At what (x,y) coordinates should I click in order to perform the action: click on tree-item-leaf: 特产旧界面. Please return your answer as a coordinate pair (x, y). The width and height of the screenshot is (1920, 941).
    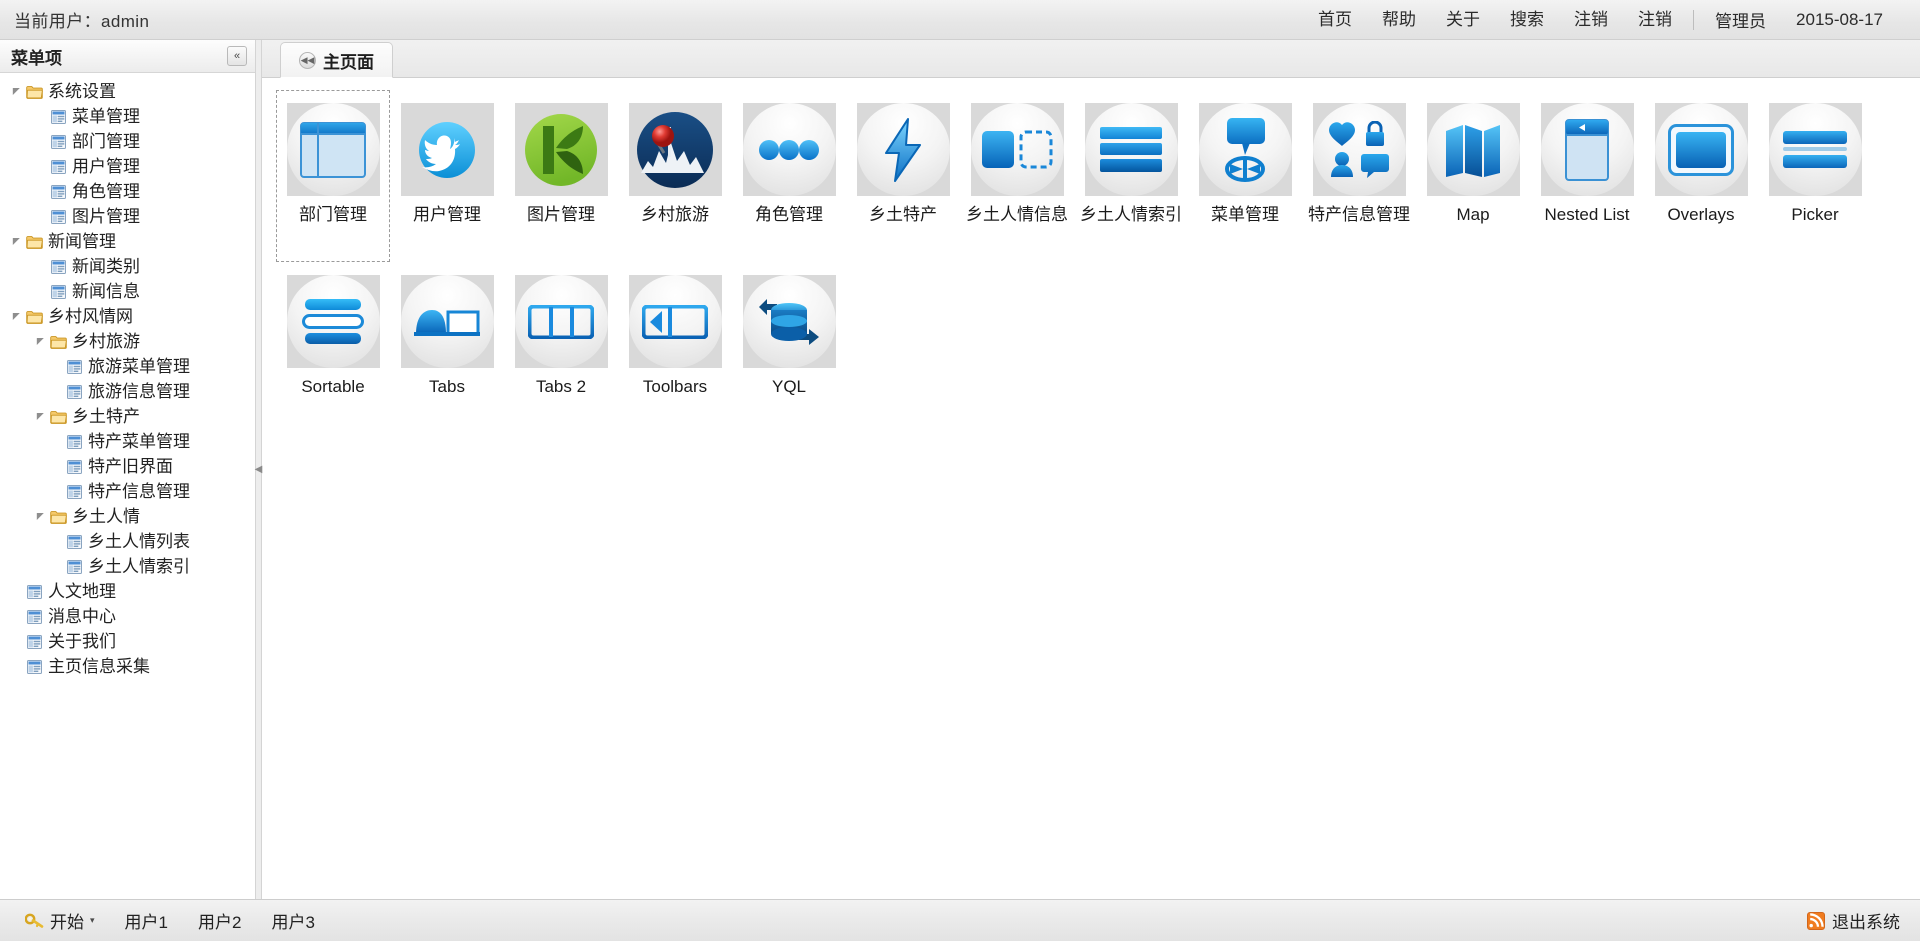
    Looking at the image, I should click on (127, 466).